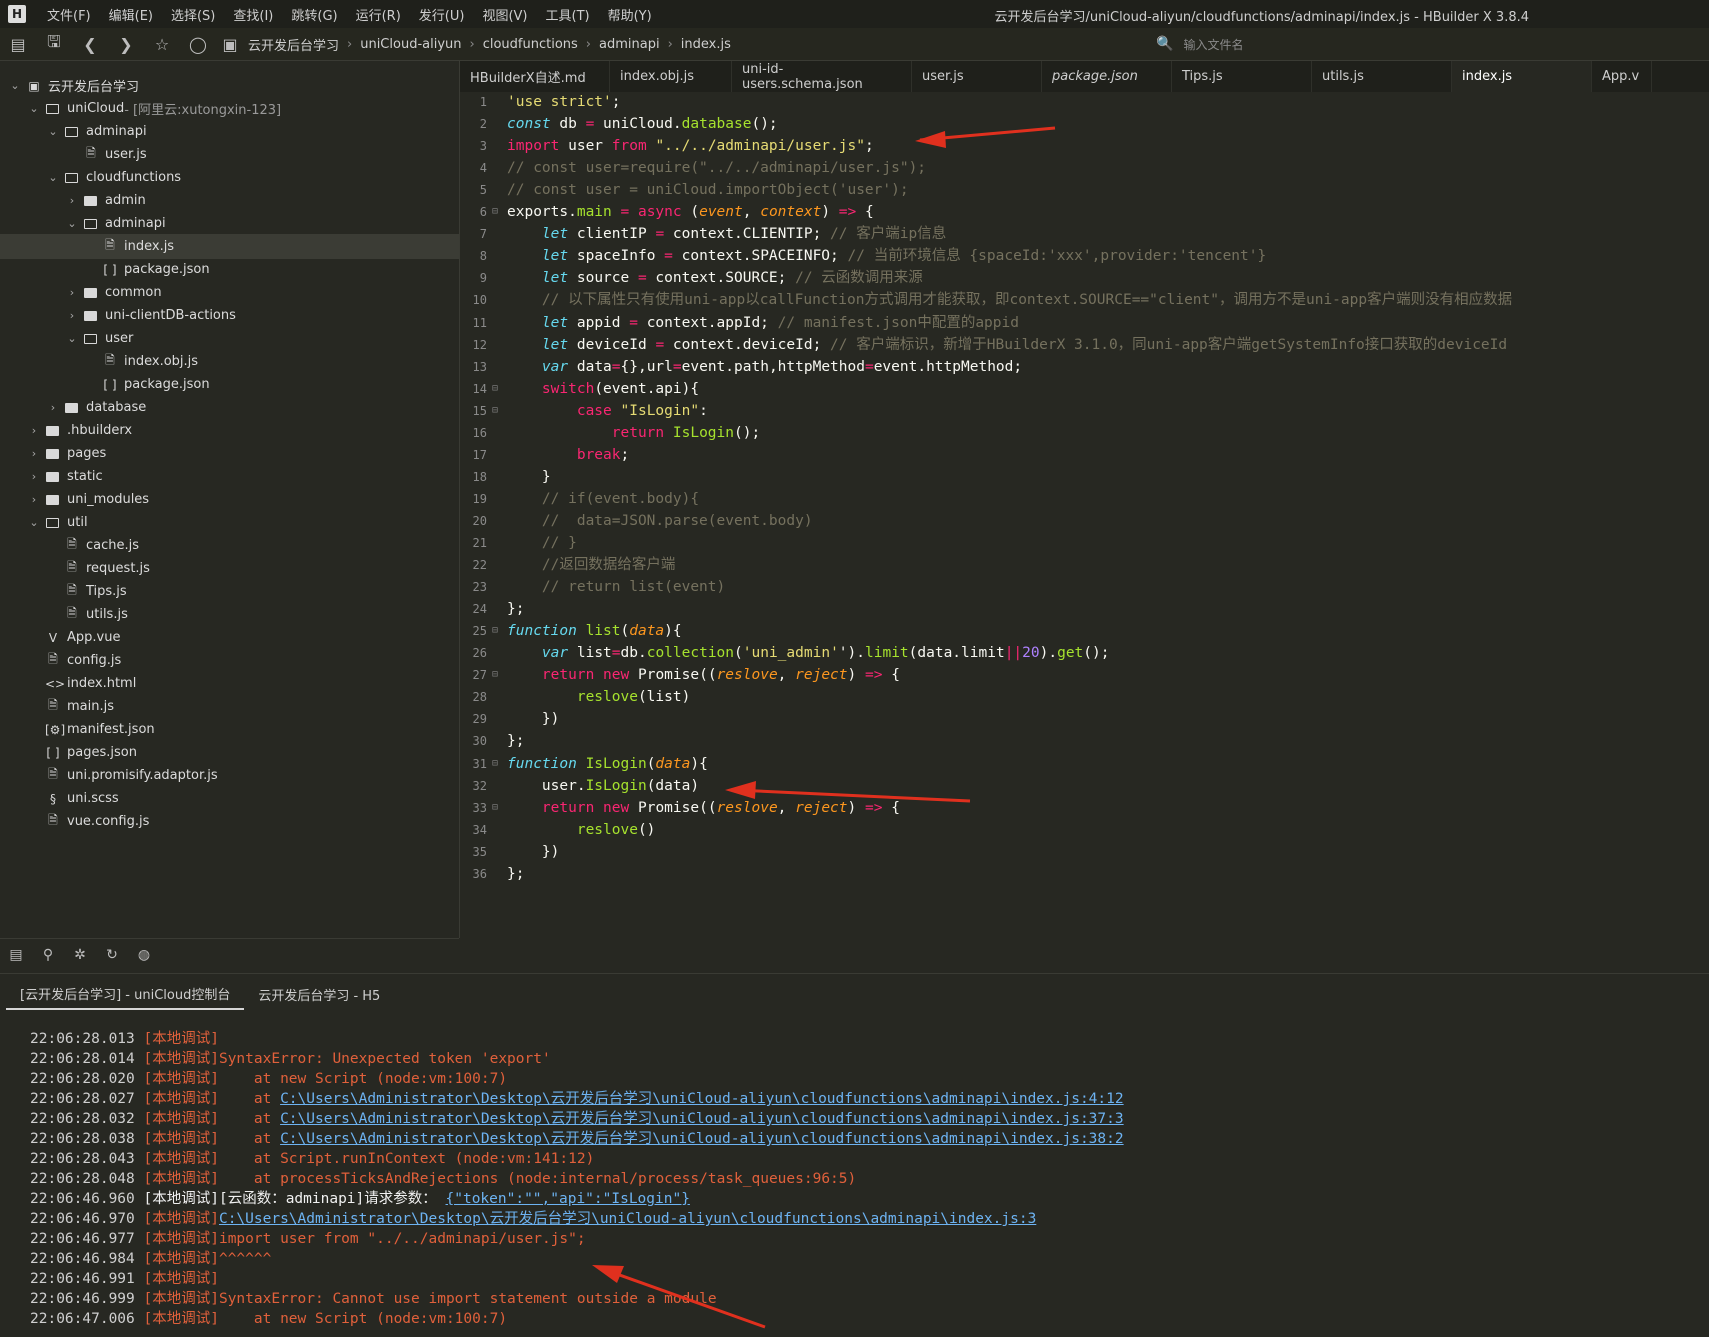 Image resolution: width=1709 pixels, height=1337 pixels. Describe the element at coordinates (535, 76) in the screenshot. I see `tab-hbuilderx-md: HBuilderX自述.md` at that location.